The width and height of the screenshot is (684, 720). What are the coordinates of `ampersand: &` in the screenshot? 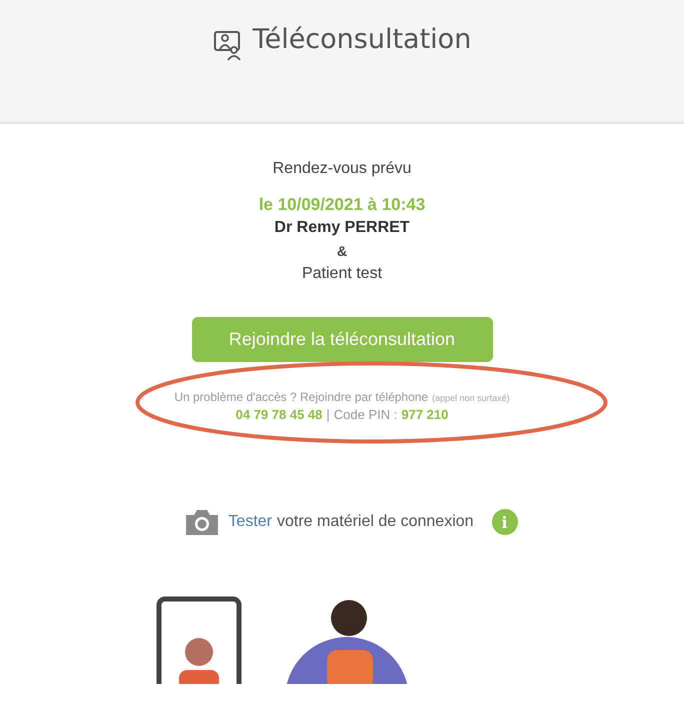 It's located at (342, 251).